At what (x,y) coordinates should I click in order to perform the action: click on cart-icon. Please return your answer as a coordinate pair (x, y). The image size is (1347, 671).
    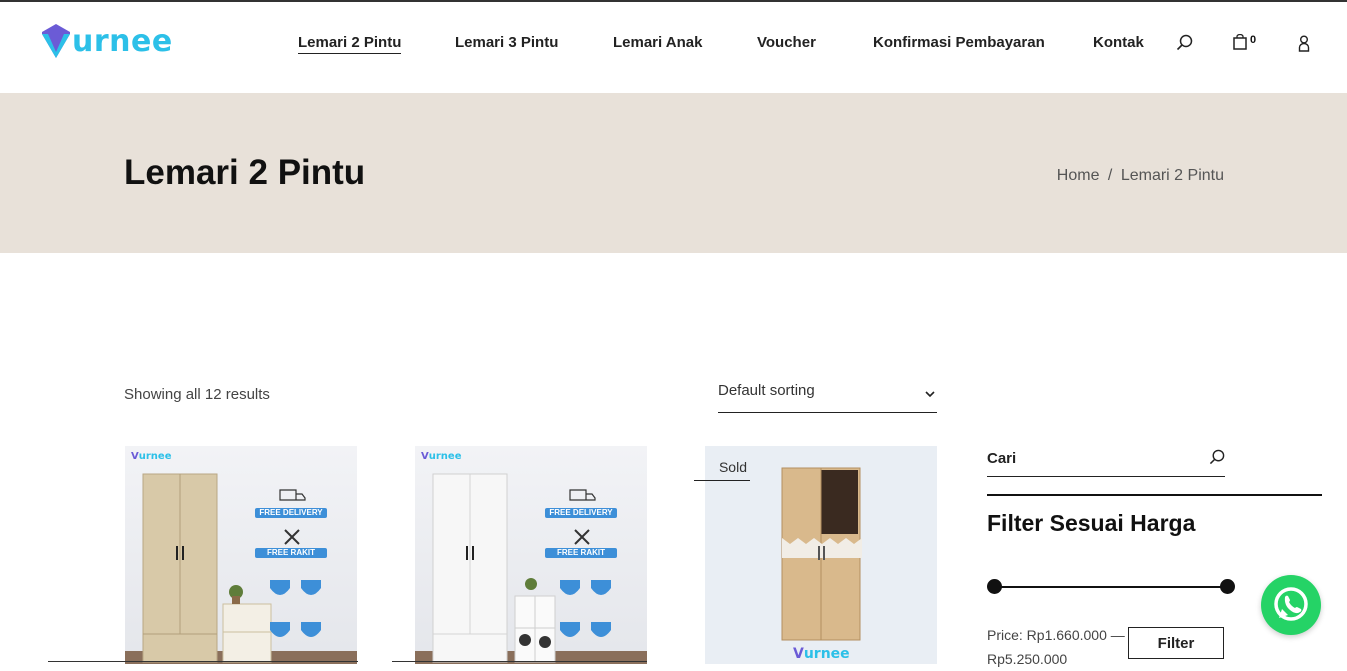
    Looking at the image, I should click on (1240, 42).